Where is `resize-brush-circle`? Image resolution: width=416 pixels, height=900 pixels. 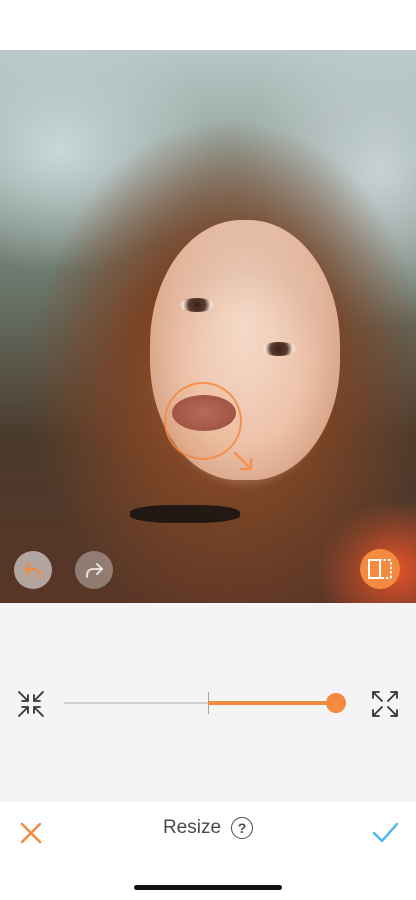 resize-brush-circle is located at coordinates (203, 421).